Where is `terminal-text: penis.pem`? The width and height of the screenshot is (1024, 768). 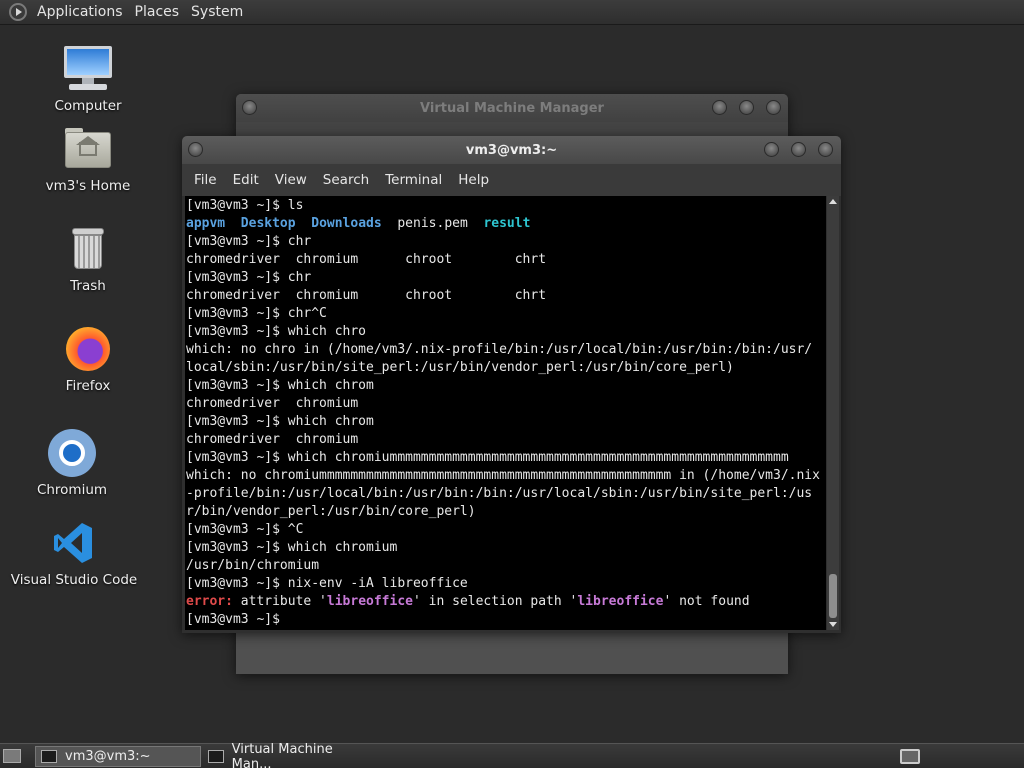 terminal-text: penis.pem is located at coordinates (432, 223).